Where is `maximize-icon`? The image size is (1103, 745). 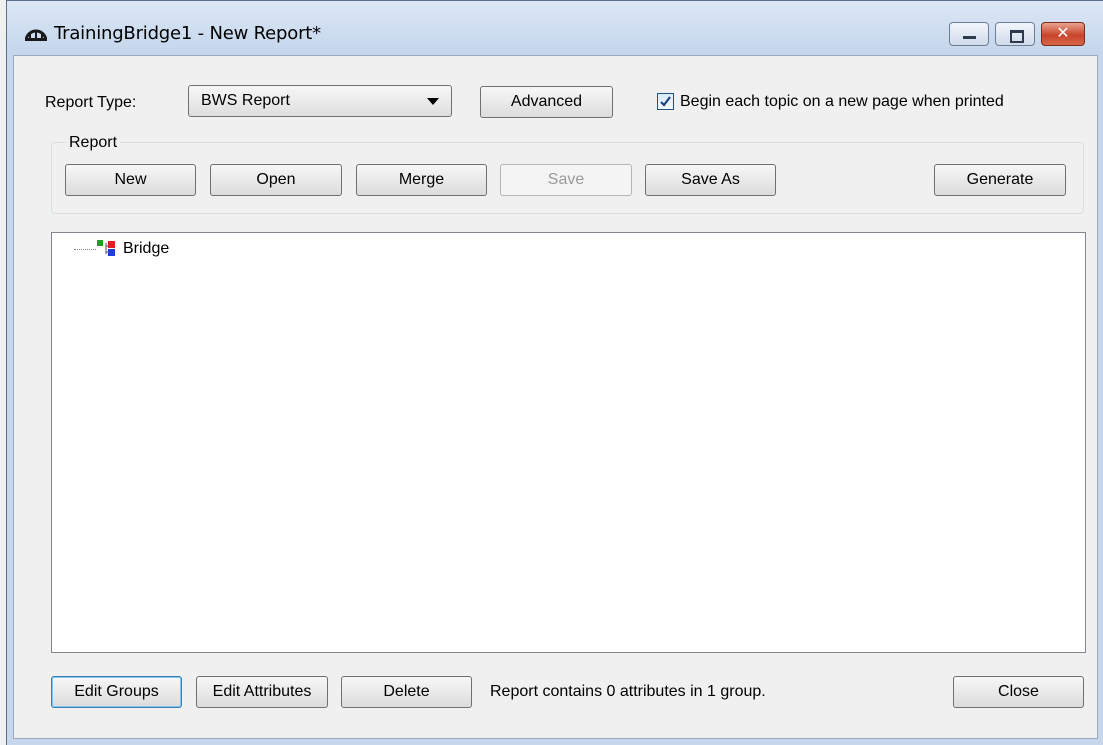 maximize-icon is located at coordinates (1017, 36).